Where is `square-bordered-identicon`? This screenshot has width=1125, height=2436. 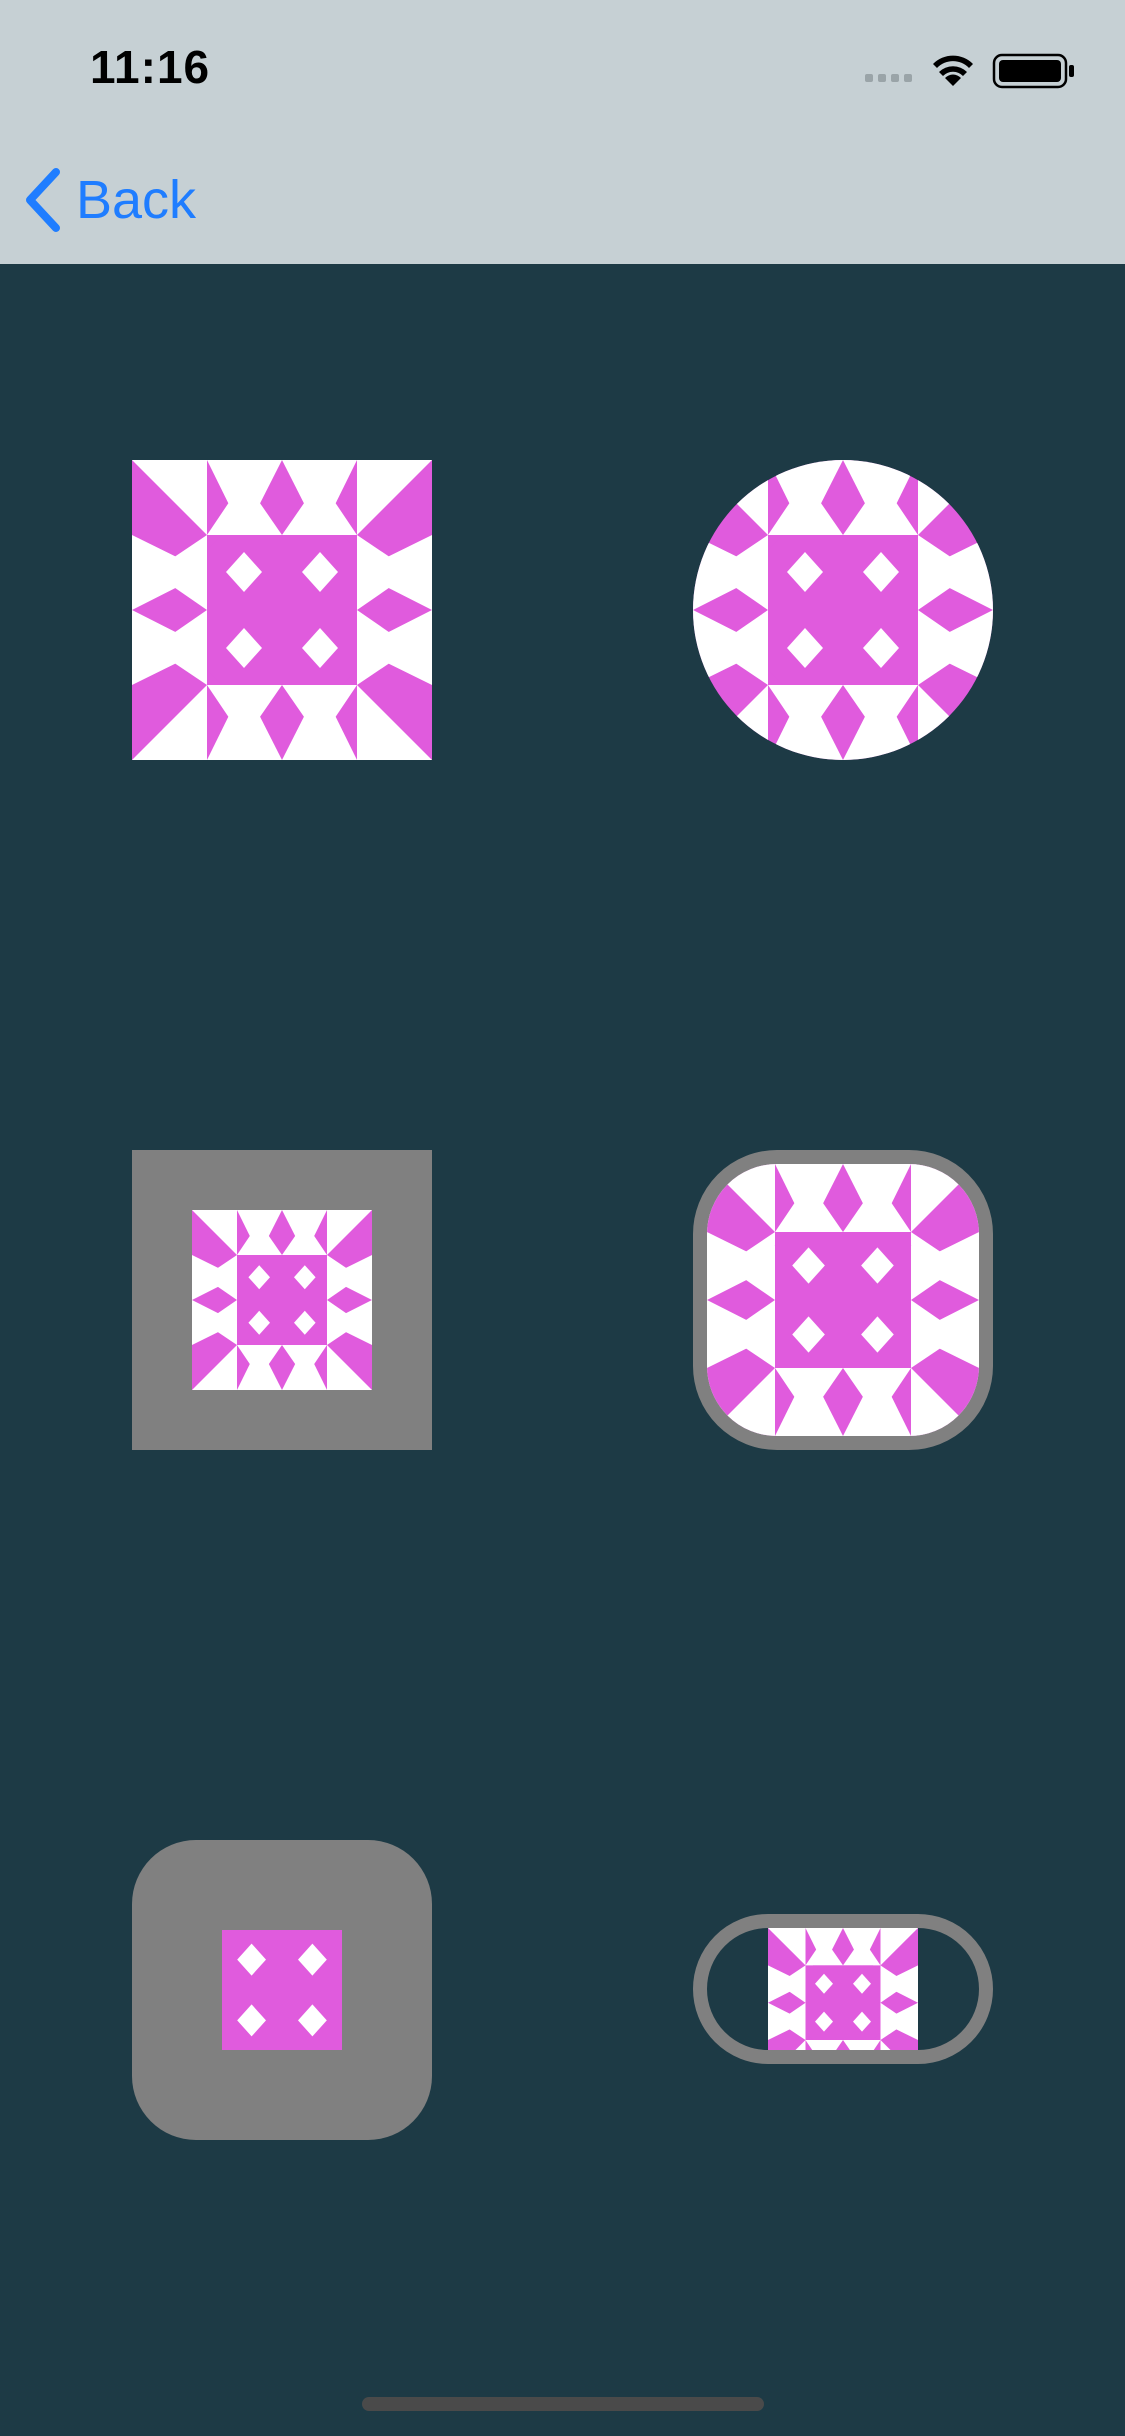 square-bordered-identicon is located at coordinates (282, 1300).